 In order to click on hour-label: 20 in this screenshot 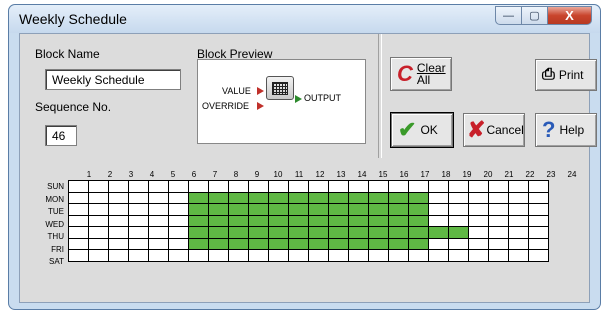, I will do `click(488, 174)`.